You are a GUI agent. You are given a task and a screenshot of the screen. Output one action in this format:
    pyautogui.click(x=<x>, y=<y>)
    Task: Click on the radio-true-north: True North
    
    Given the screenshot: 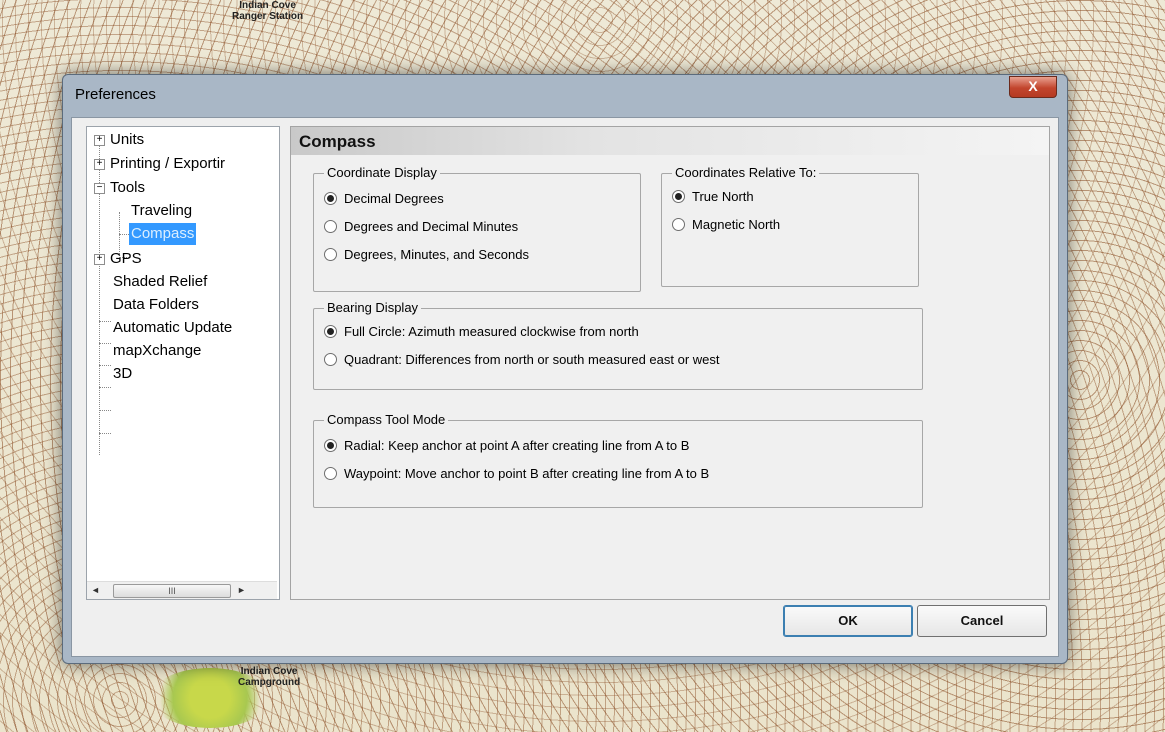 What is the action you would take?
    pyautogui.click(x=713, y=197)
    